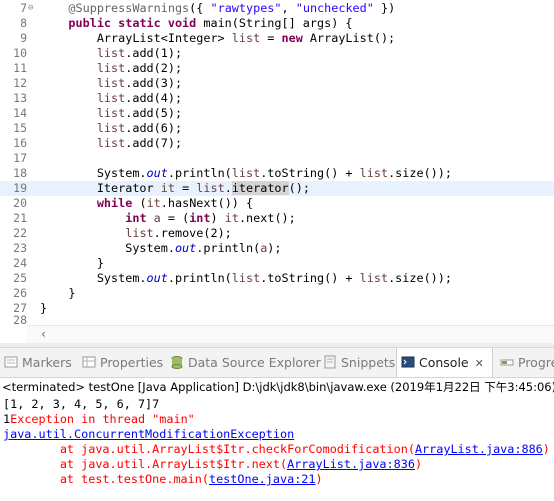  I want to click on console-icon, so click(408, 359).